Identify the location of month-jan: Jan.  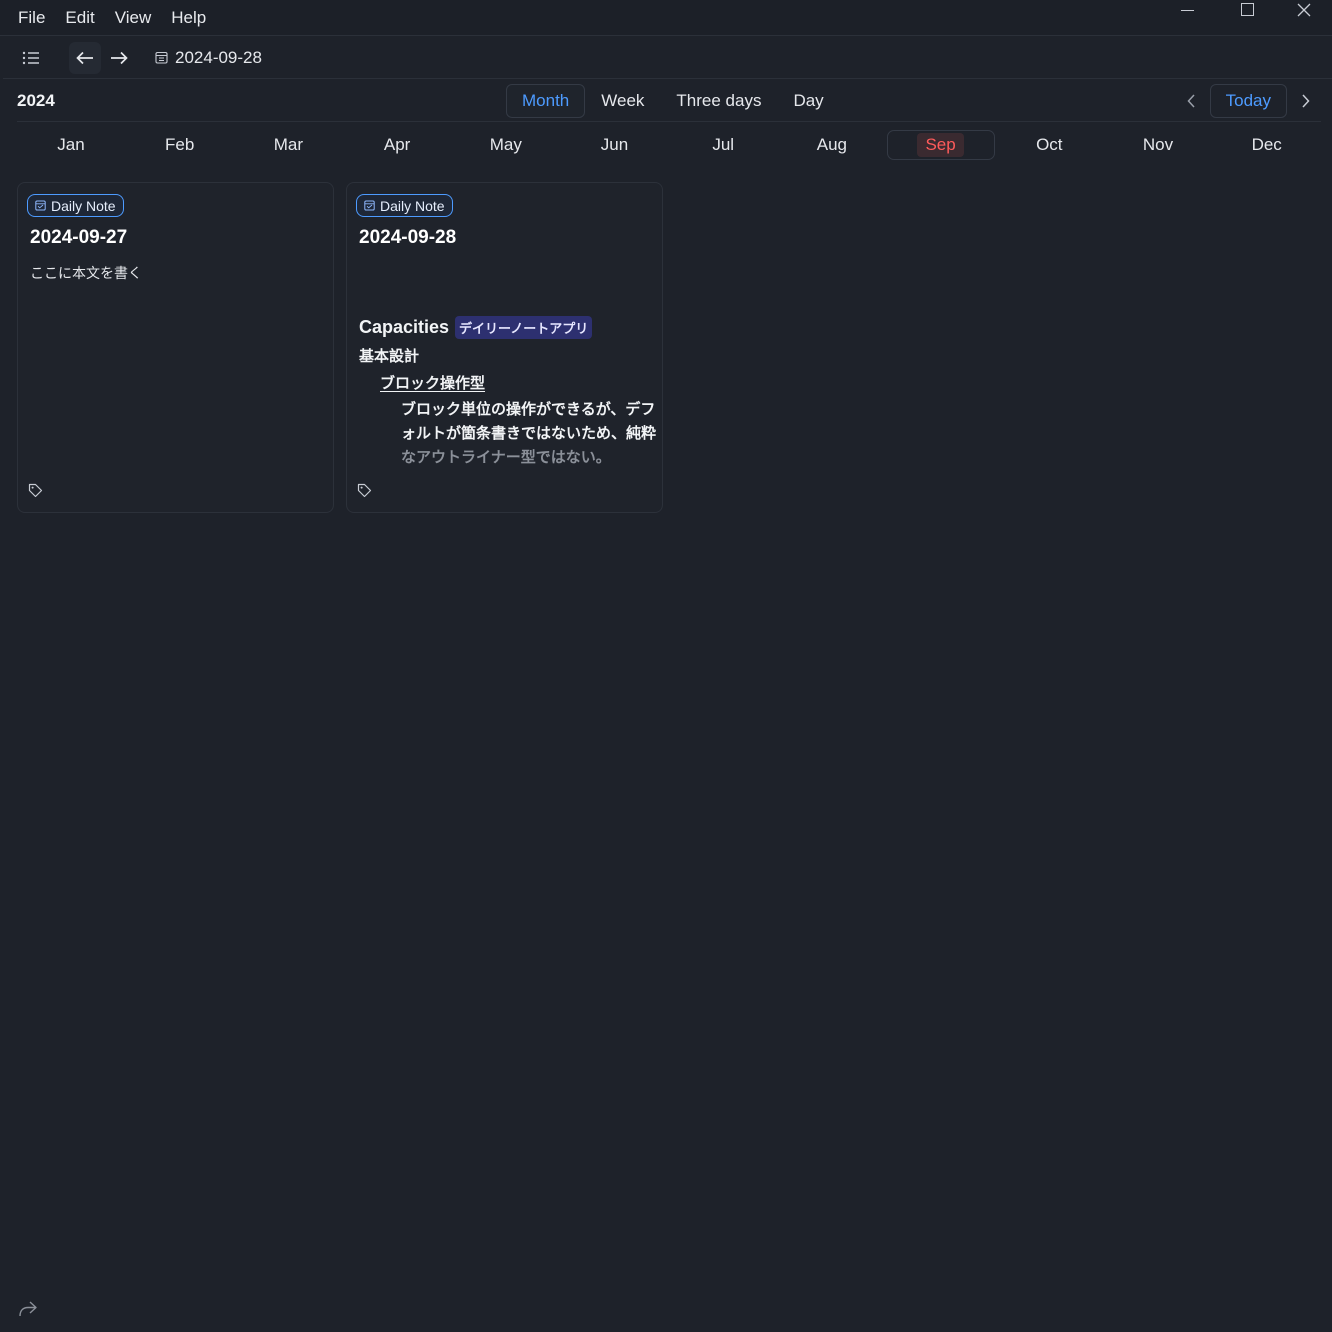
(71, 145).